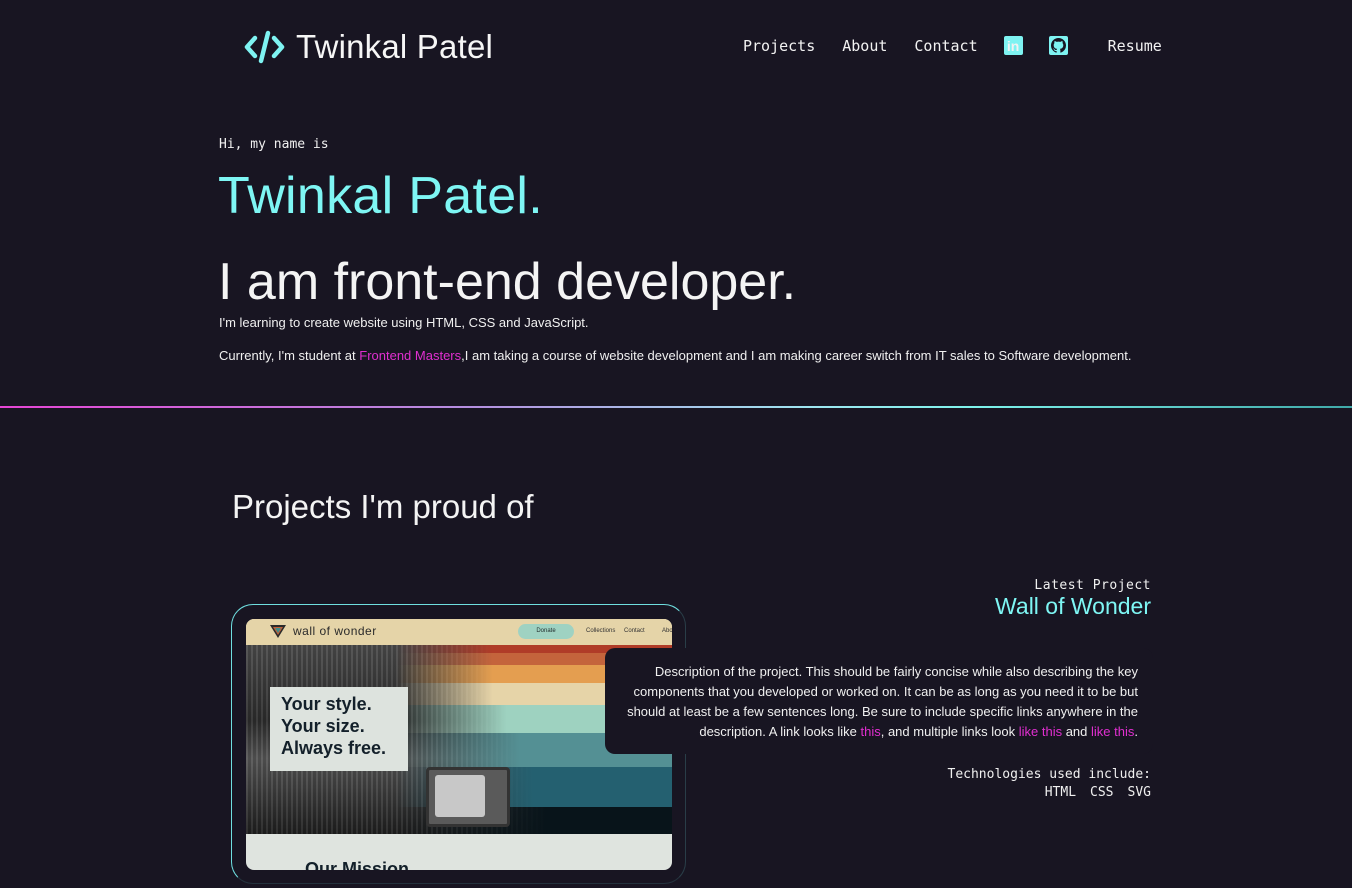 This screenshot has height=888, width=1352. Describe the element at coordinates (278, 631) in the screenshot. I see `wall-of-wonder-logo-icon` at that location.